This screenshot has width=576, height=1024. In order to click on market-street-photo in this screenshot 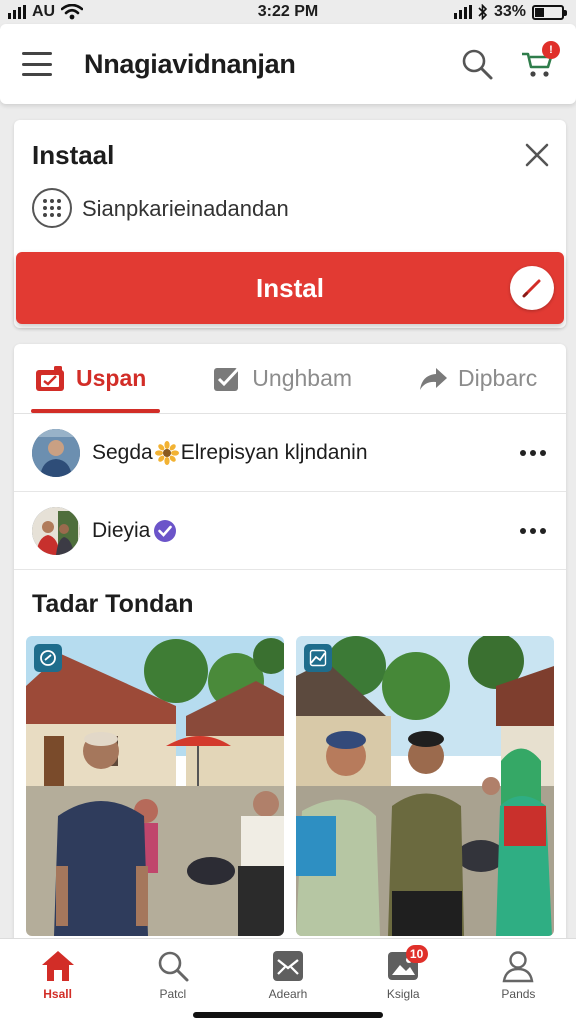, I will do `click(425, 786)`.